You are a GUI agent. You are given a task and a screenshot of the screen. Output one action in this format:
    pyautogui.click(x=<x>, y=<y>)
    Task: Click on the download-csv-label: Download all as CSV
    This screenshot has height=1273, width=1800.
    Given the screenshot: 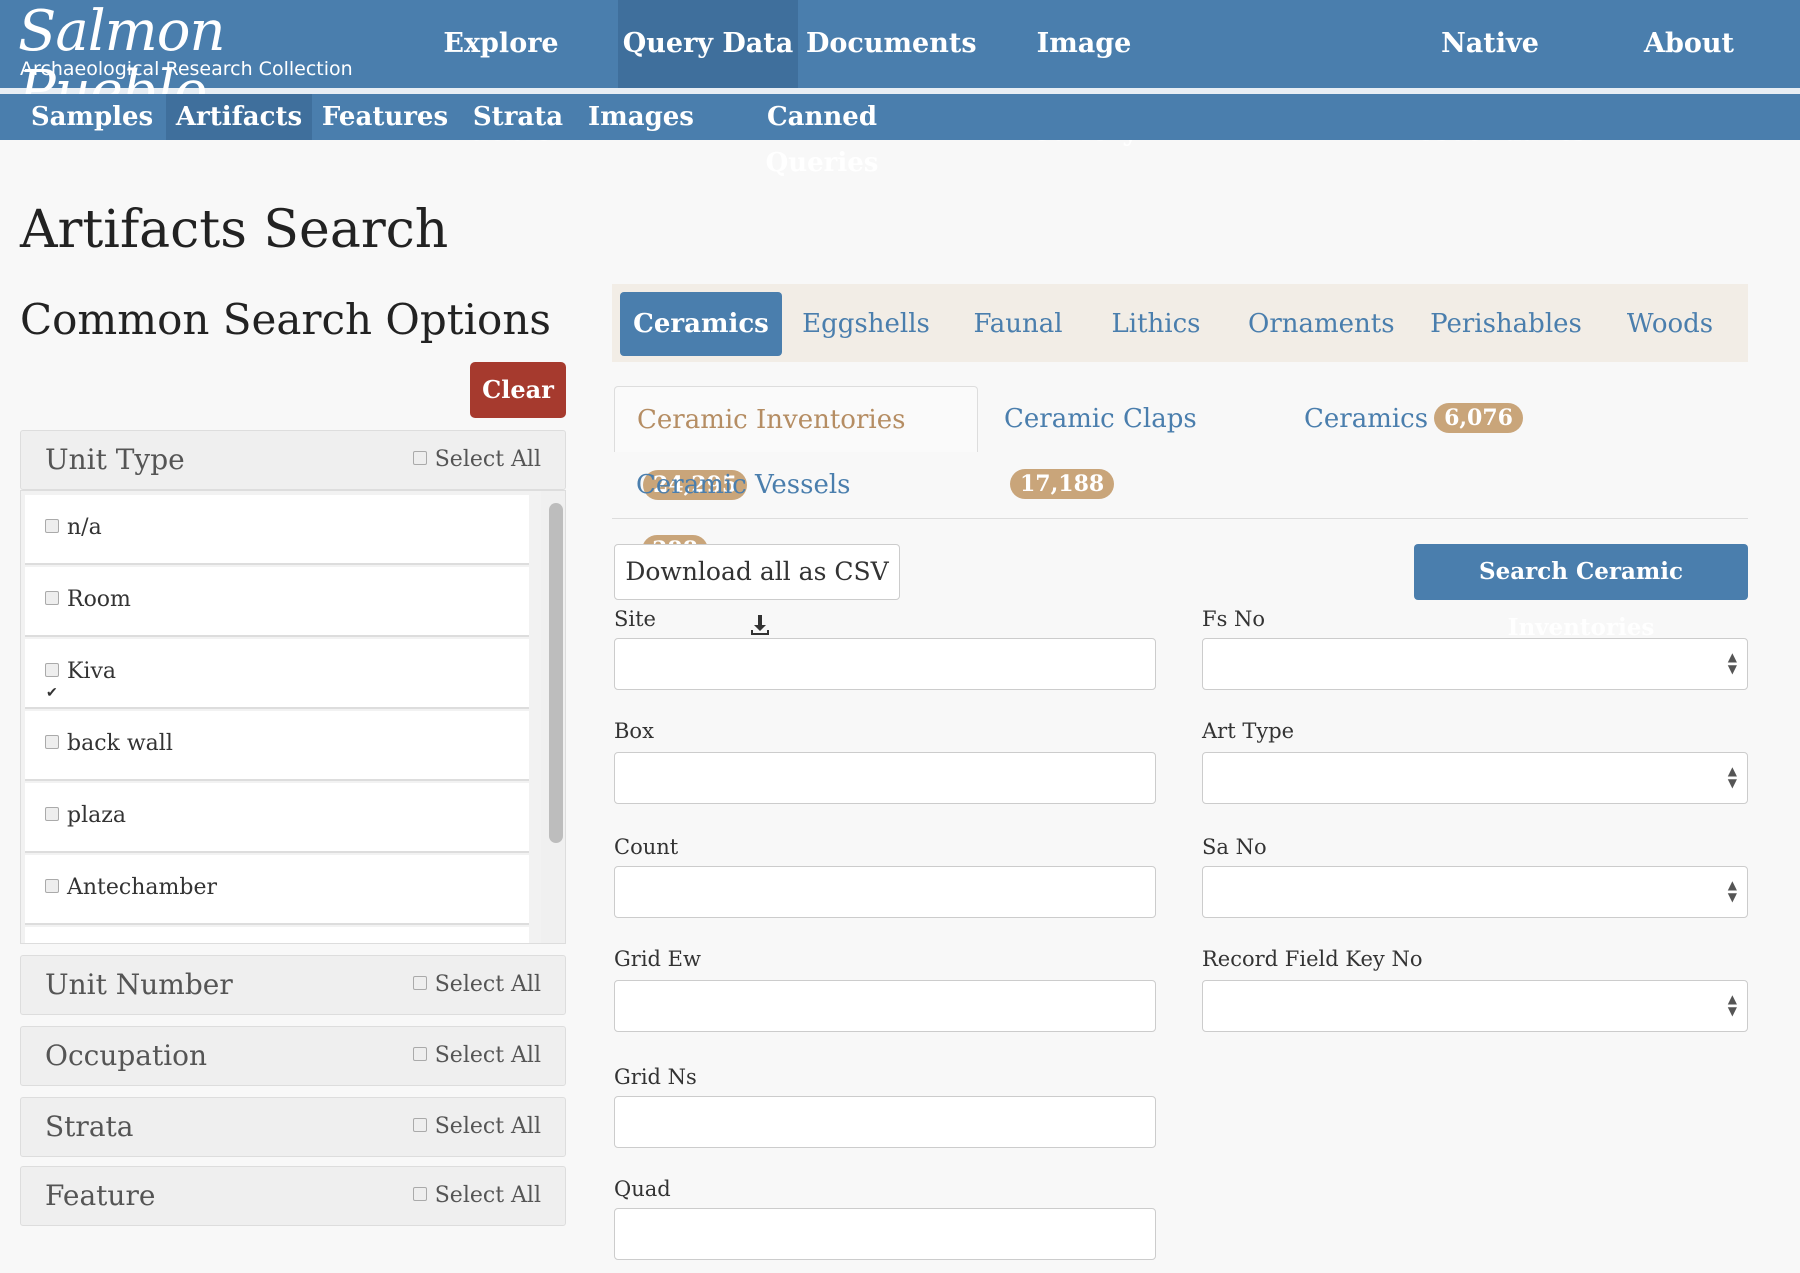 What is the action you would take?
    pyautogui.click(x=757, y=571)
    